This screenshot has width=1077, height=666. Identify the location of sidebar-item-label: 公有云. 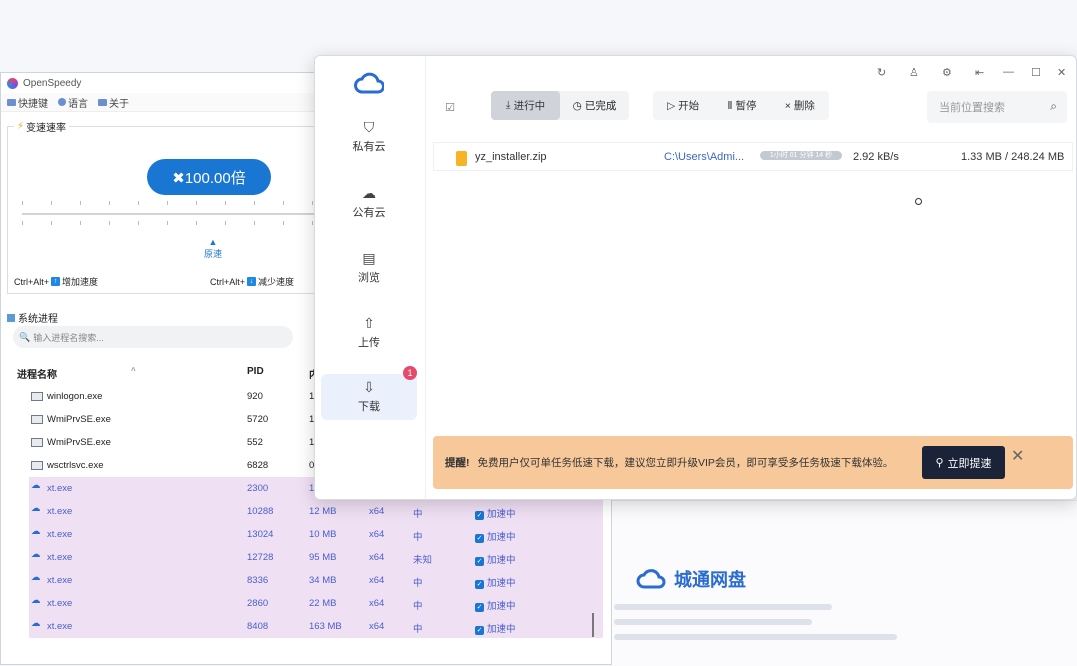
(369, 213).